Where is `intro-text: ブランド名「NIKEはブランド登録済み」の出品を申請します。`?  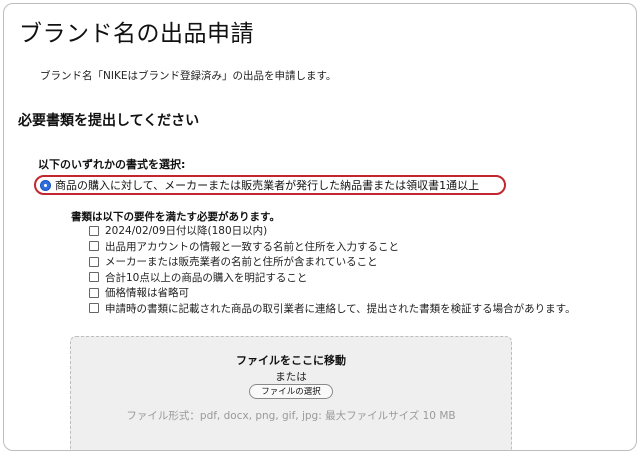
intro-text: ブランド名「NIKEはブランド登録済み」の出品を申請します。 is located at coordinates (188, 76).